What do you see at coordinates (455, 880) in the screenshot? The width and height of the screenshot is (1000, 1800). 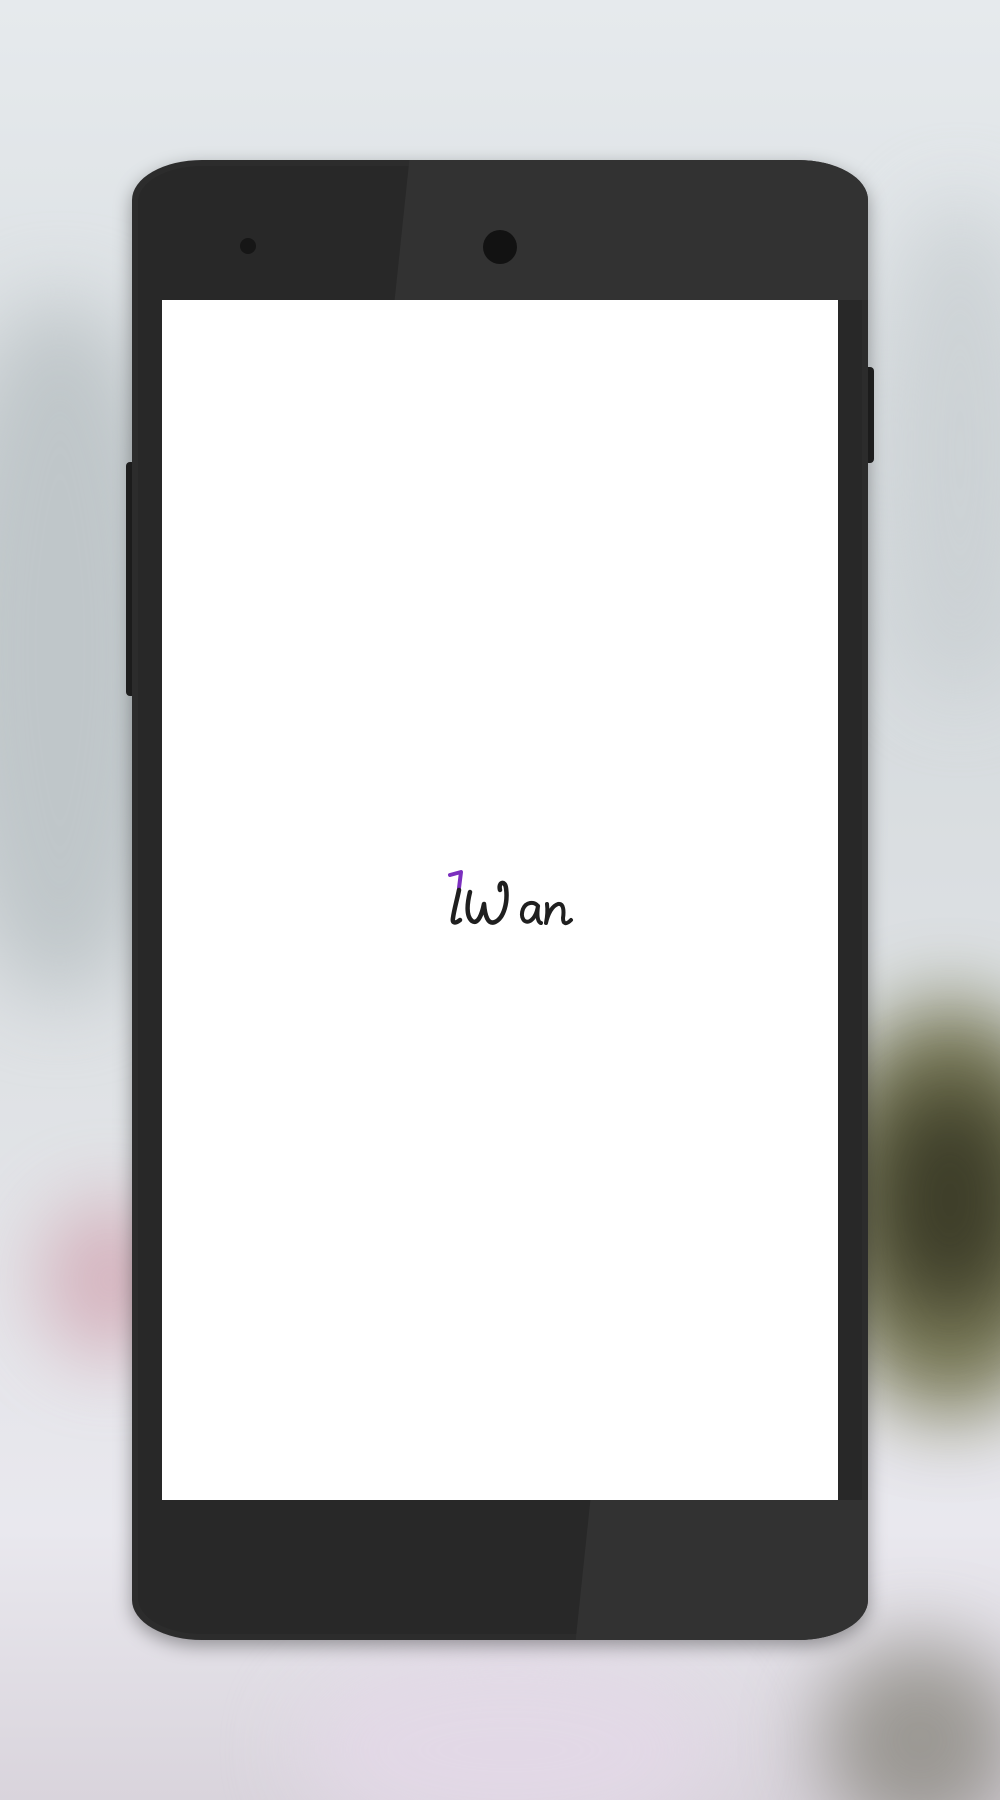 I see `logo-accent-mark` at bounding box center [455, 880].